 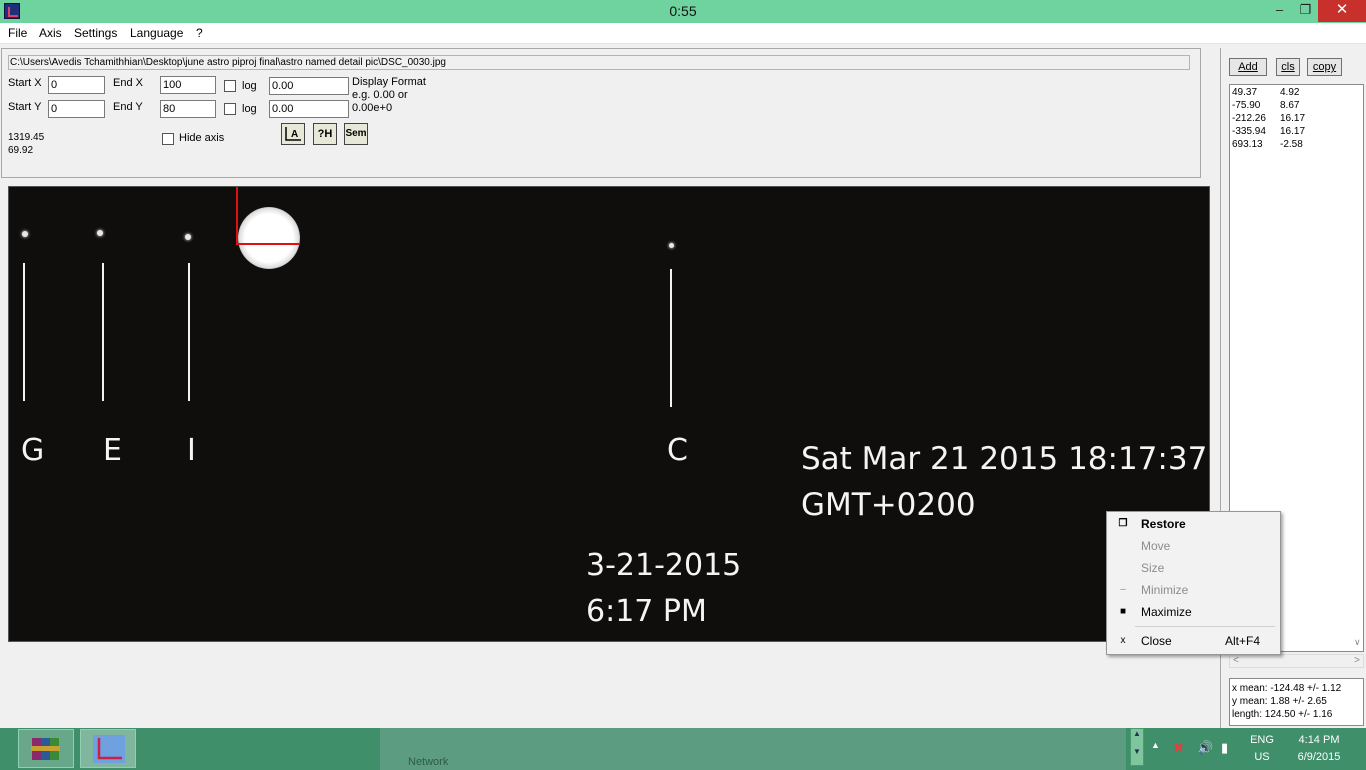 I want to click on cls-button: cls, so click(x=1288, y=67).